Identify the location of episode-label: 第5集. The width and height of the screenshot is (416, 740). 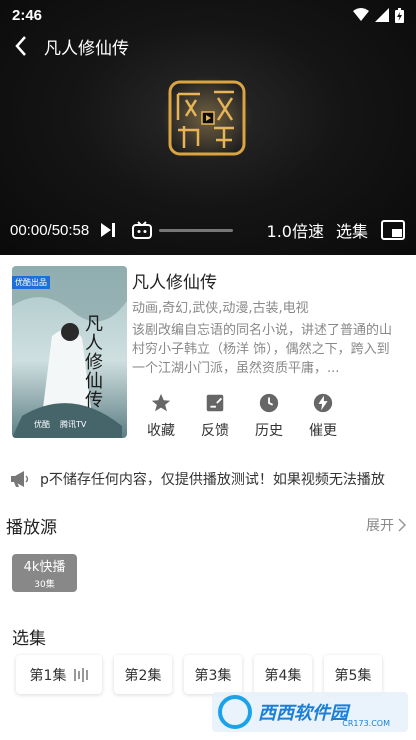
(353, 675).